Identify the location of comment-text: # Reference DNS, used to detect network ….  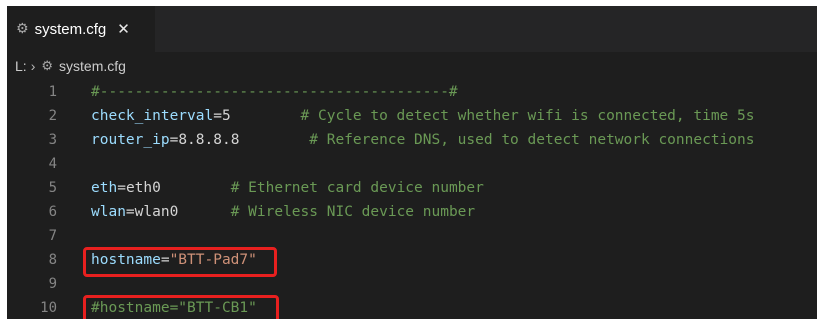
(532, 140).